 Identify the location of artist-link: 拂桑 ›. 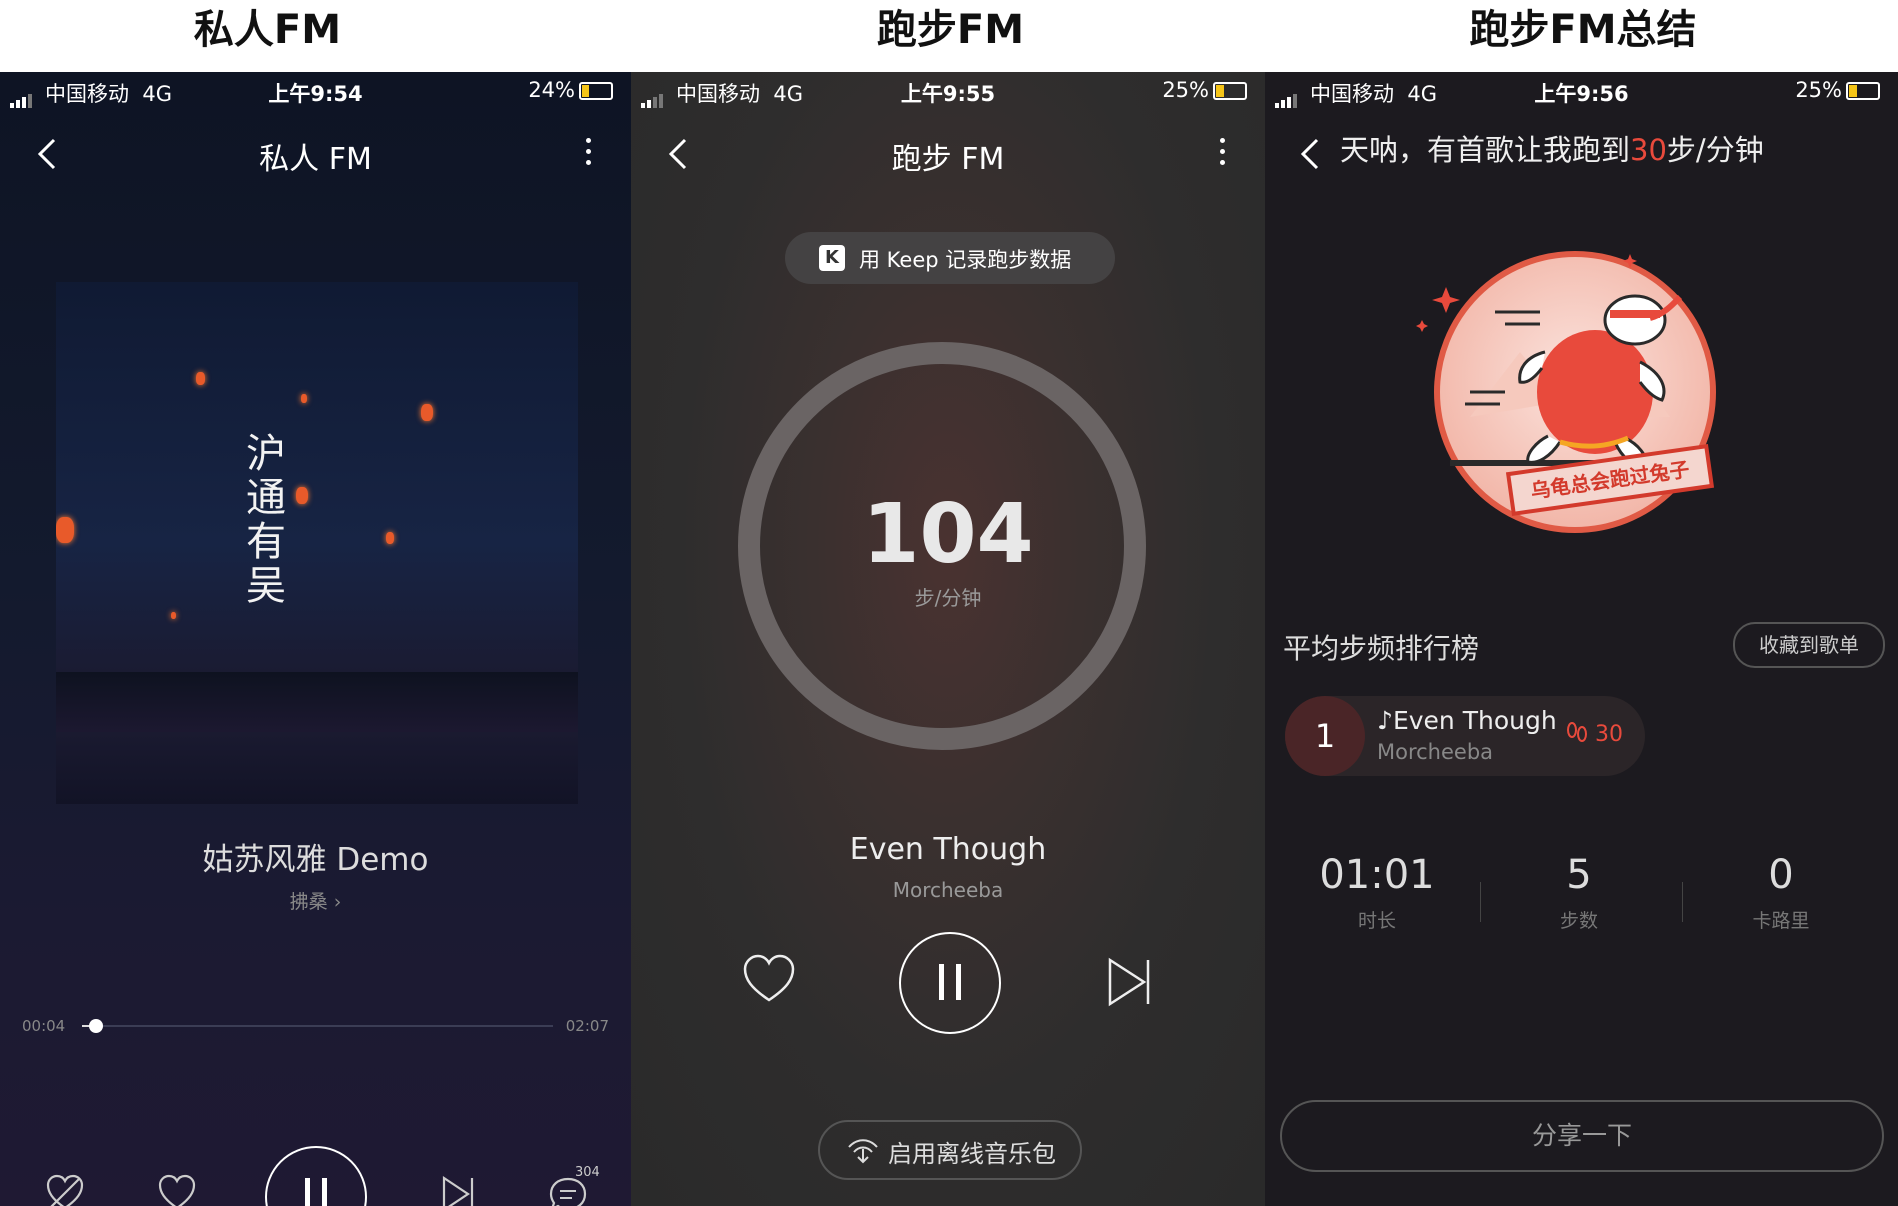
(315, 900).